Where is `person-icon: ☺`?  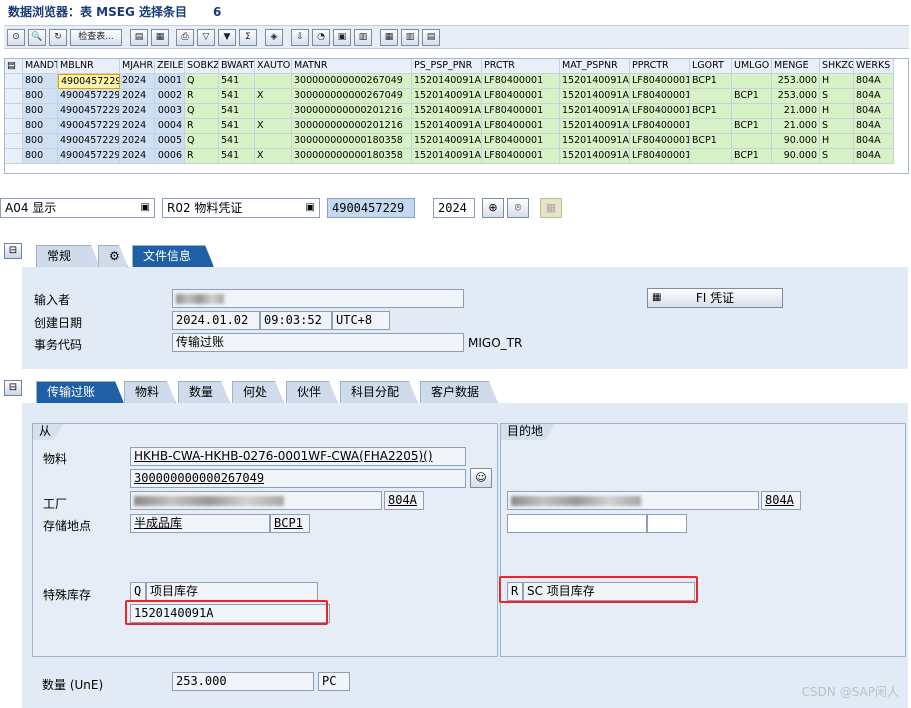 person-icon: ☺ is located at coordinates (481, 478).